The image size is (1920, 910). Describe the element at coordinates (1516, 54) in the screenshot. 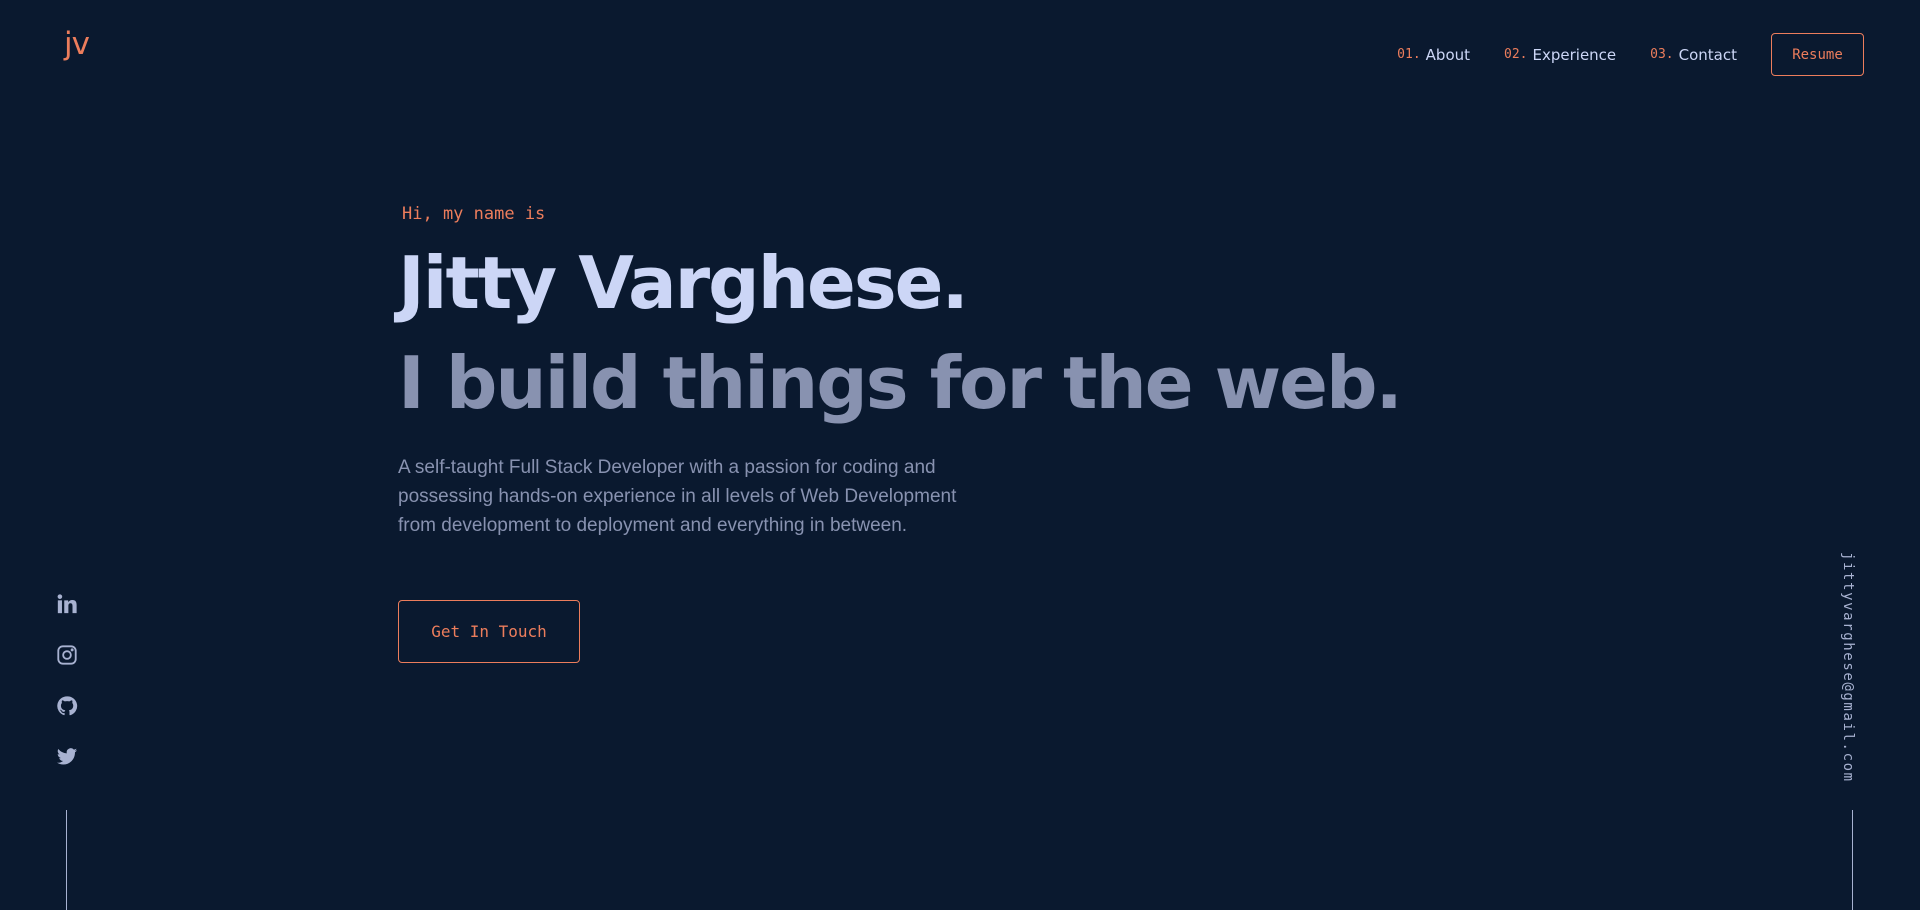

I see `nav-number: 02.` at that location.